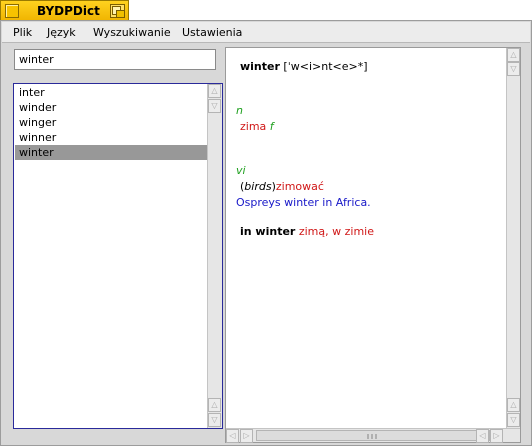  Describe the element at coordinates (325, 66) in the screenshot. I see `pronunciation: [ˈw<i>nt<e>*]` at that location.